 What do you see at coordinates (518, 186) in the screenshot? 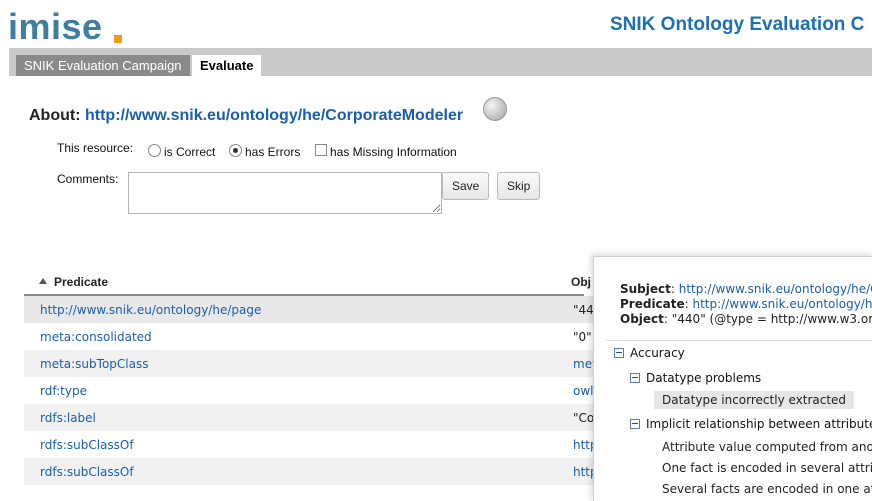
I see `skip-button: Skip` at bounding box center [518, 186].